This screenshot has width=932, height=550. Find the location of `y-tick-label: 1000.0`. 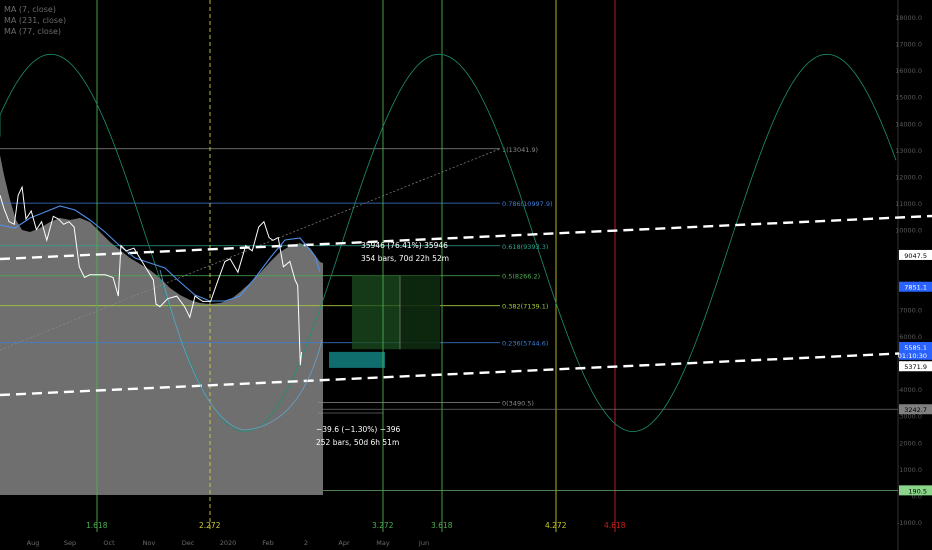

y-tick-label: 1000.0 is located at coordinates (910, 470).